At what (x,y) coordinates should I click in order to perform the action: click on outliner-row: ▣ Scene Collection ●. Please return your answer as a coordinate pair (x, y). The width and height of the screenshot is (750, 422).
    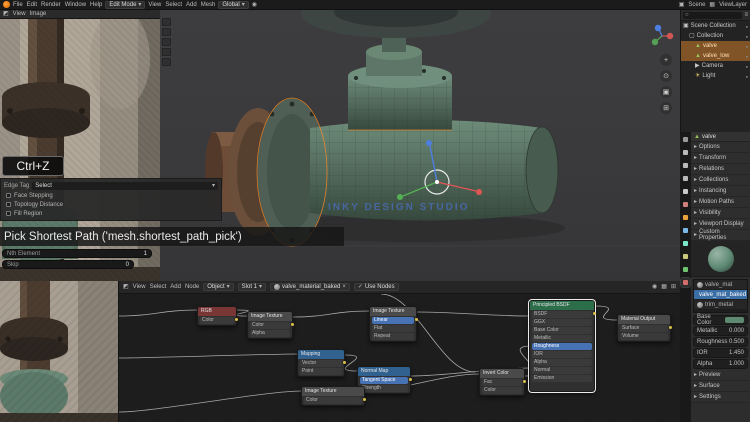
    Looking at the image, I should click on (715, 26).